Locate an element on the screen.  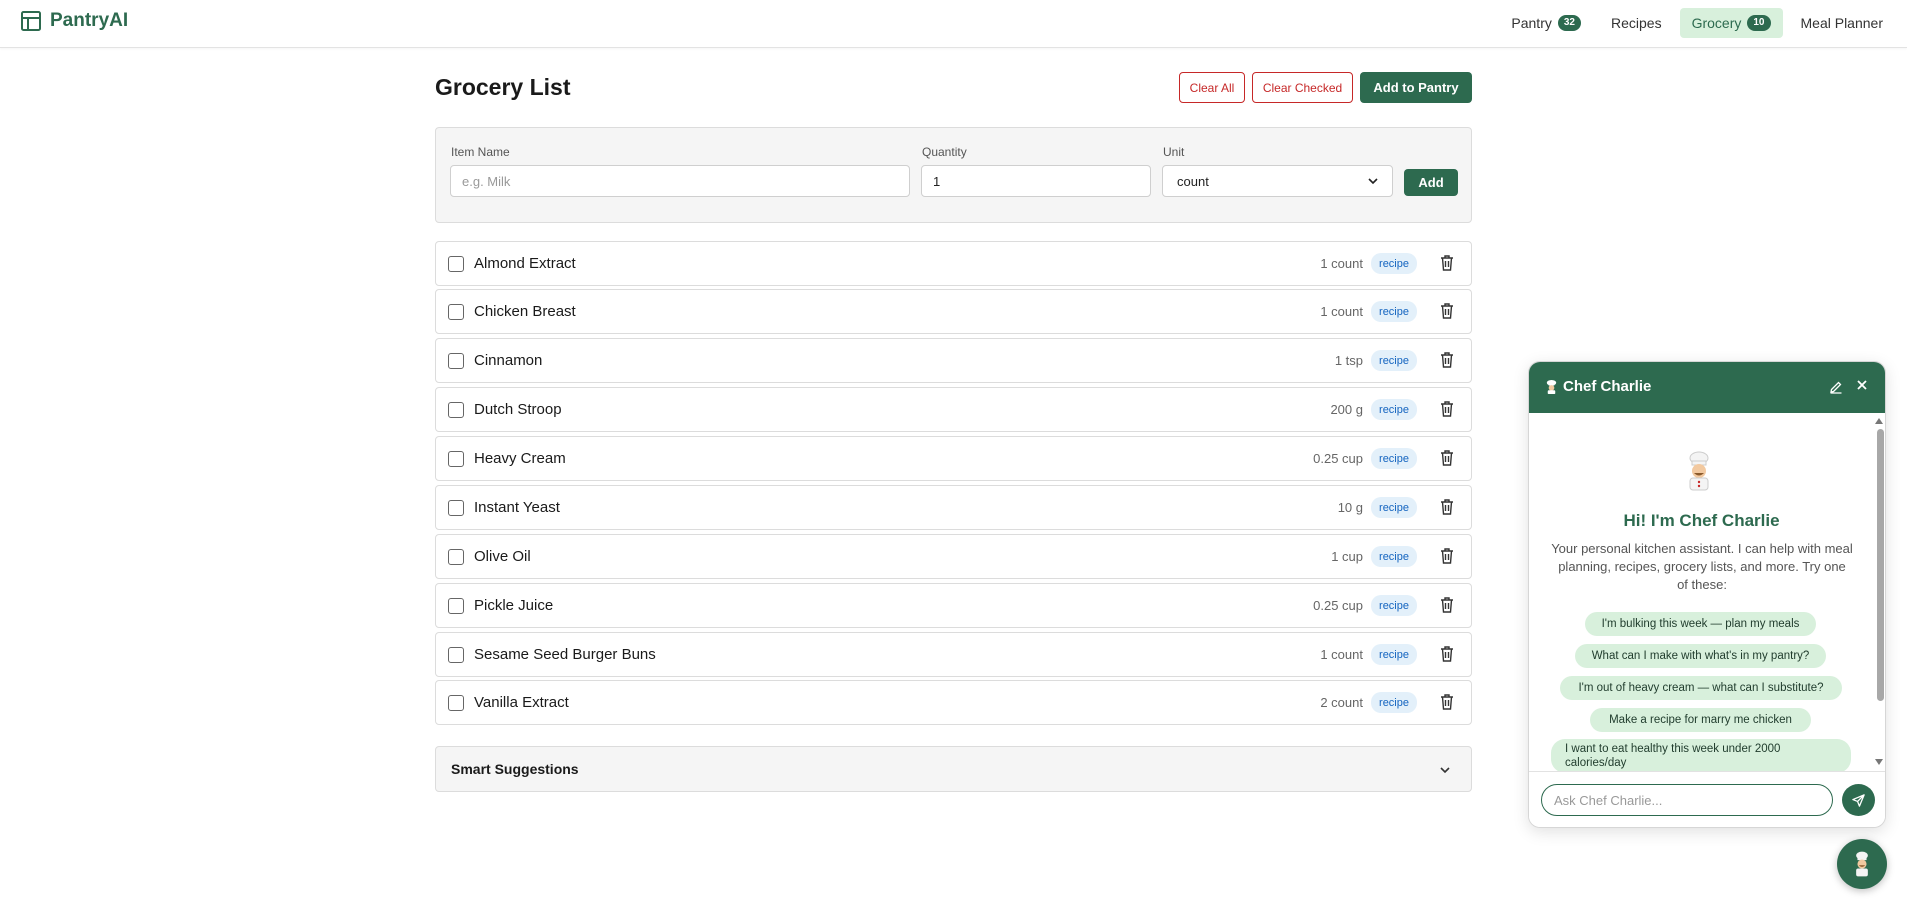
item-name: Heavy Cream is located at coordinates (520, 458).